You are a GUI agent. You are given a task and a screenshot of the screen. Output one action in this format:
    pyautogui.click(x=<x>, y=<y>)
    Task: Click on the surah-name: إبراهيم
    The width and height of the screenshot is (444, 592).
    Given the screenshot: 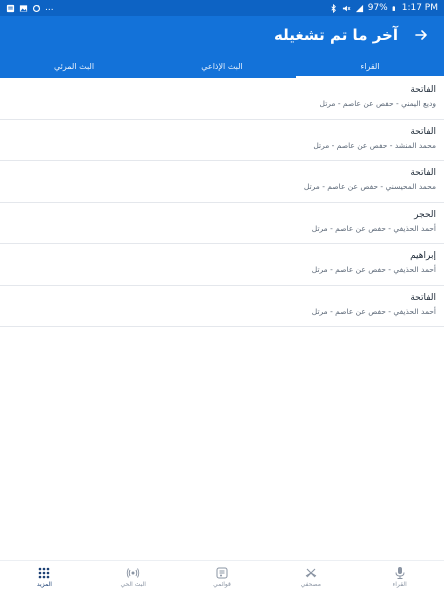 What is the action you would take?
    pyautogui.click(x=423, y=256)
    